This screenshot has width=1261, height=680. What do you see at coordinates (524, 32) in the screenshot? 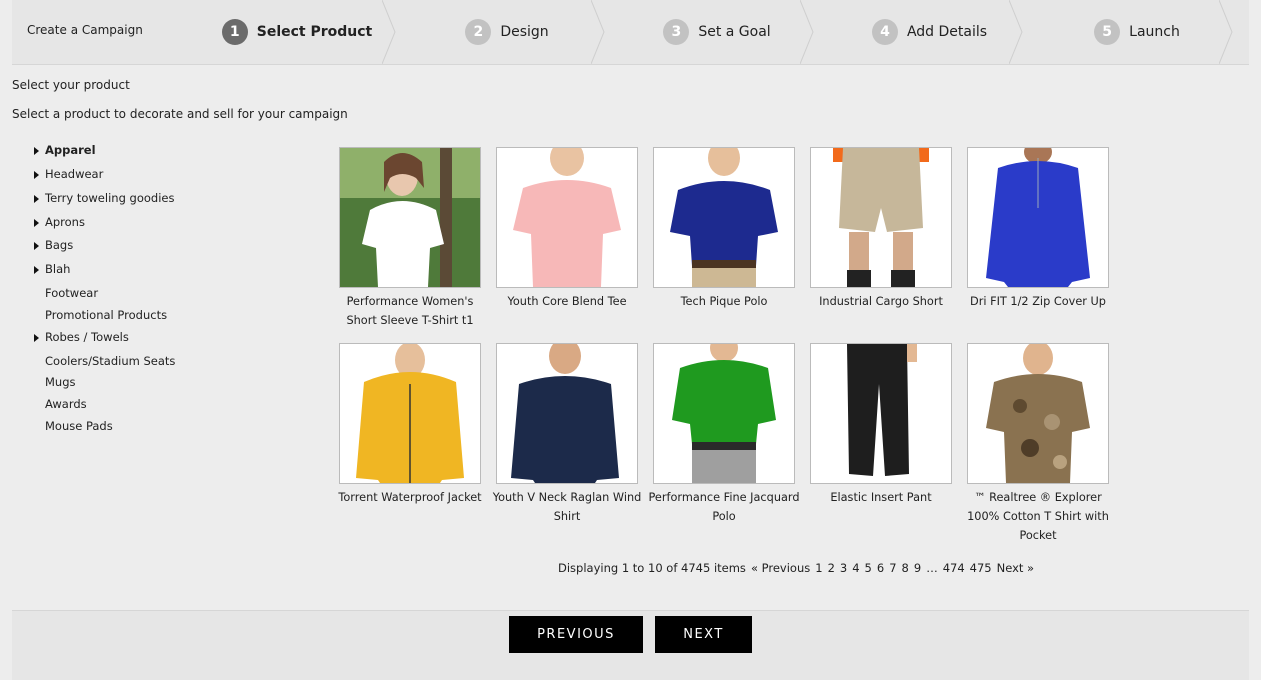
I see `step-label: Design` at bounding box center [524, 32].